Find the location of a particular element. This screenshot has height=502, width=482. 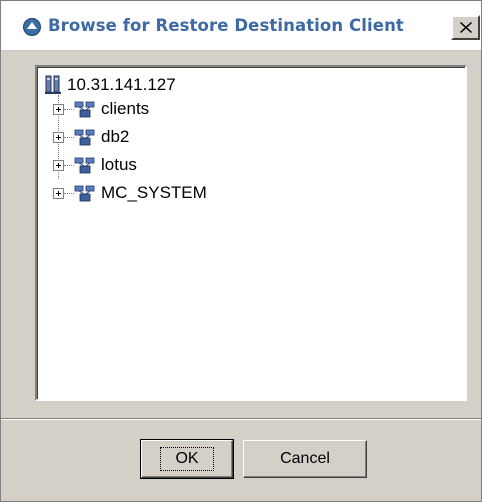

close-button is located at coordinates (465, 27).